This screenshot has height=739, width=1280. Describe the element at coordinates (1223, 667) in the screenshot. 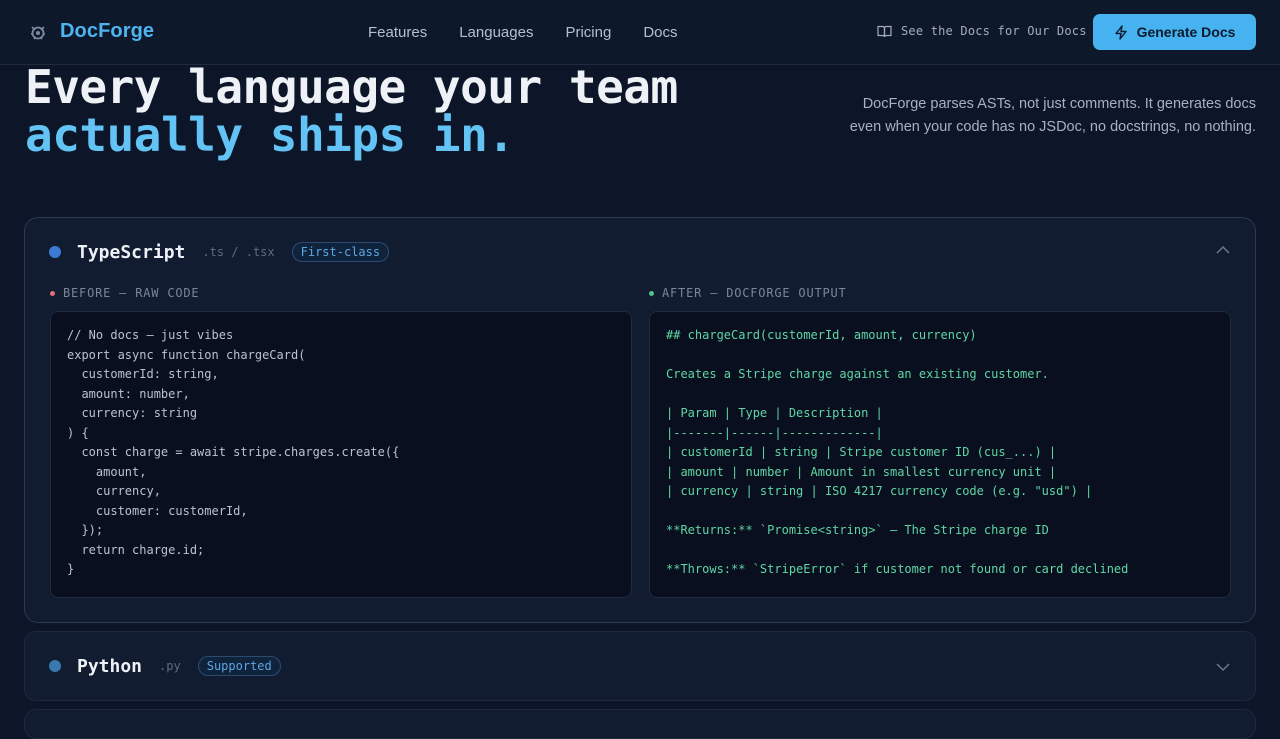

I see `chevron-down-icon` at that location.